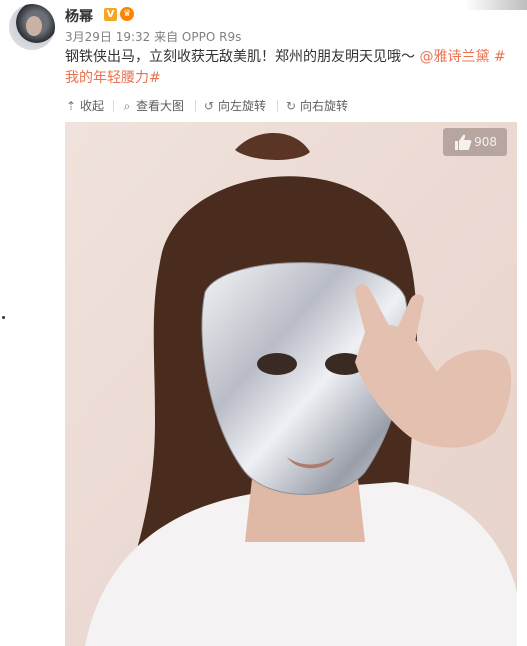 This screenshot has height=646, width=527. Describe the element at coordinates (485, 142) in the screenshot. I see `like-count: 908` at that location.